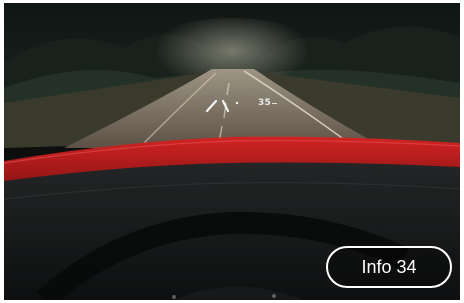 This screenshot has width=464, height=303. I want to click on info-button-label: Info 34, so click(389, 266).